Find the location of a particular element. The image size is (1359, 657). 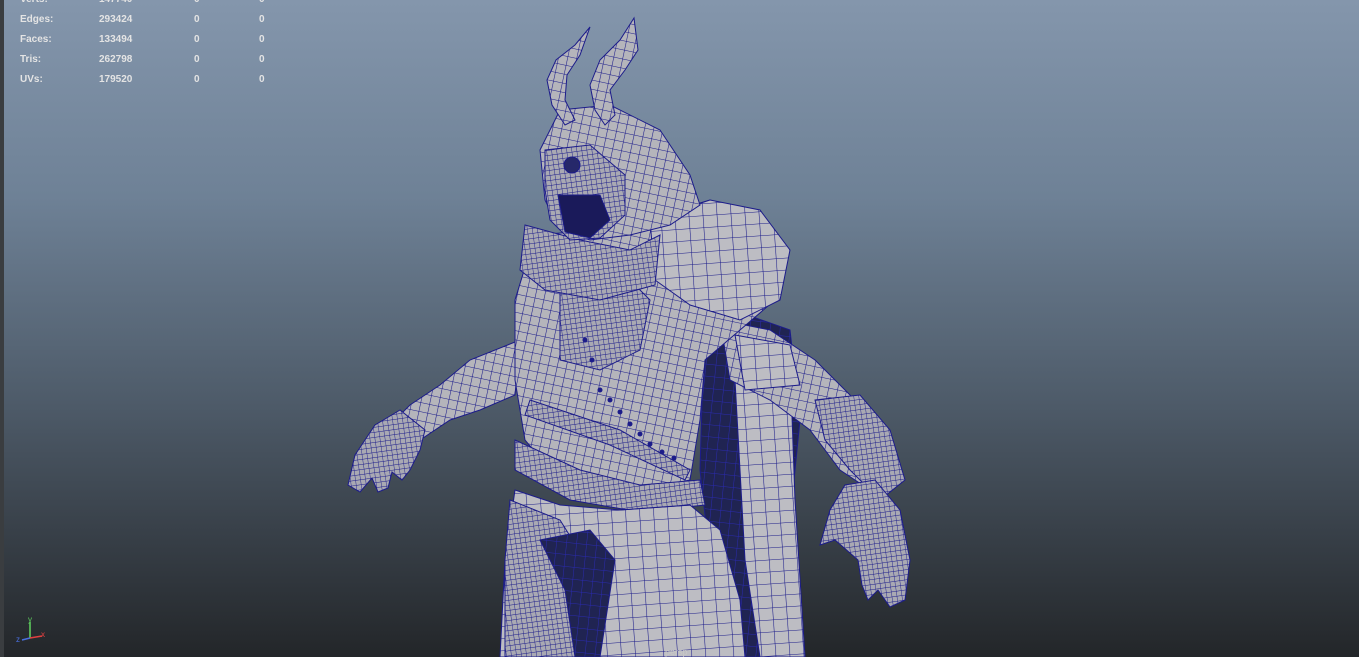

hud-row-uvs: UVs: 179520 0 0 is located at coordinates (150, 80).